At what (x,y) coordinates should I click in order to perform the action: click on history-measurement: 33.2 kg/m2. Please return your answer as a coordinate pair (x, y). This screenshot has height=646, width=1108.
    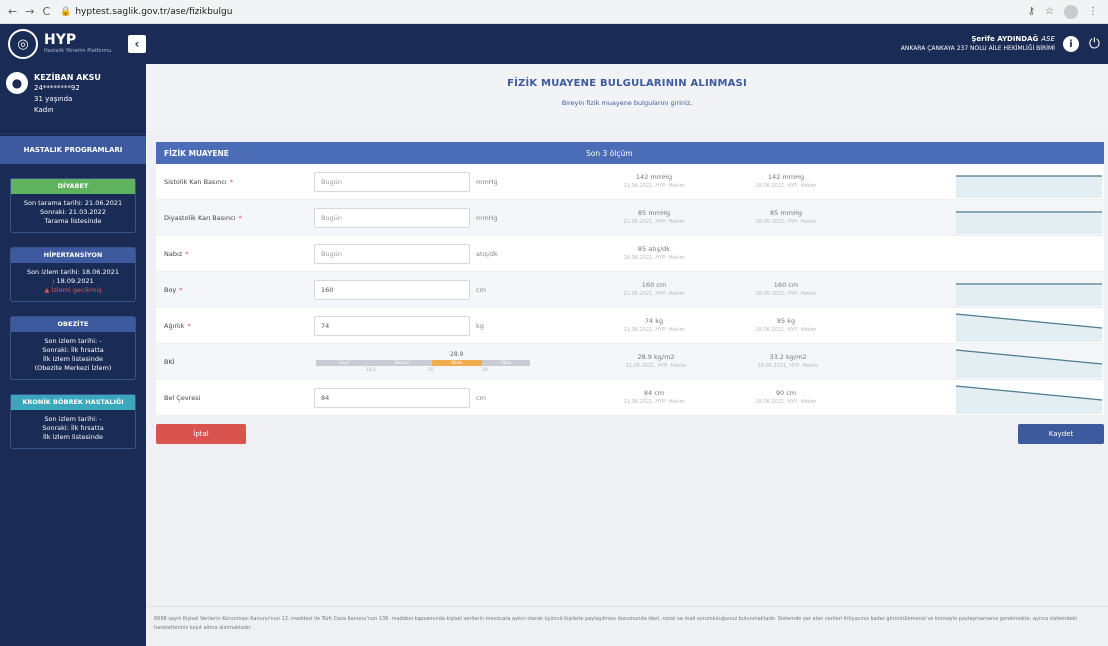
    Looking at the image, I should click on (788, 356).